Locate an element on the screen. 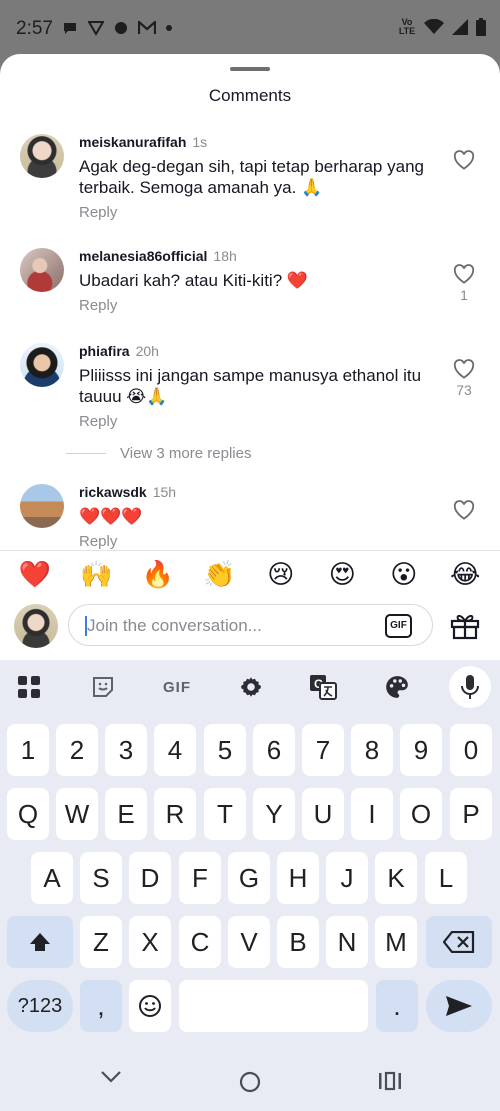  like-button: 73 is located at coordinates (464, 378).